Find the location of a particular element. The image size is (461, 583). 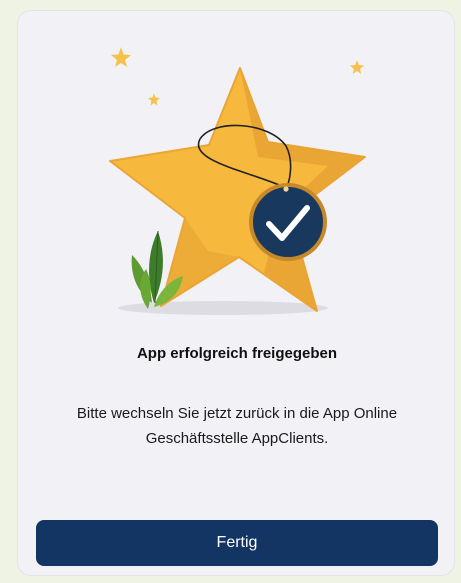

checkmark-medal-icon is located at coordinates (288, 222).